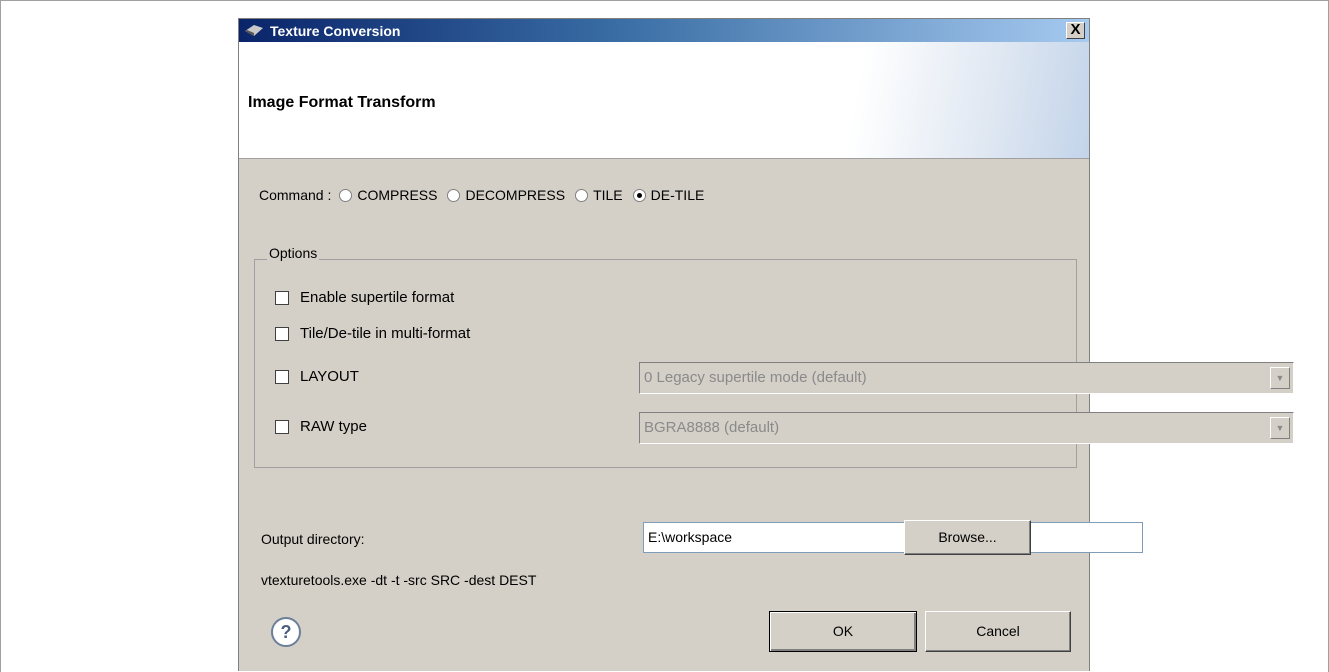 This screenshot has height=672, width=1329. I want to click on raw-type-select: BGRA8888 (default) ▼, so click(966, 428).